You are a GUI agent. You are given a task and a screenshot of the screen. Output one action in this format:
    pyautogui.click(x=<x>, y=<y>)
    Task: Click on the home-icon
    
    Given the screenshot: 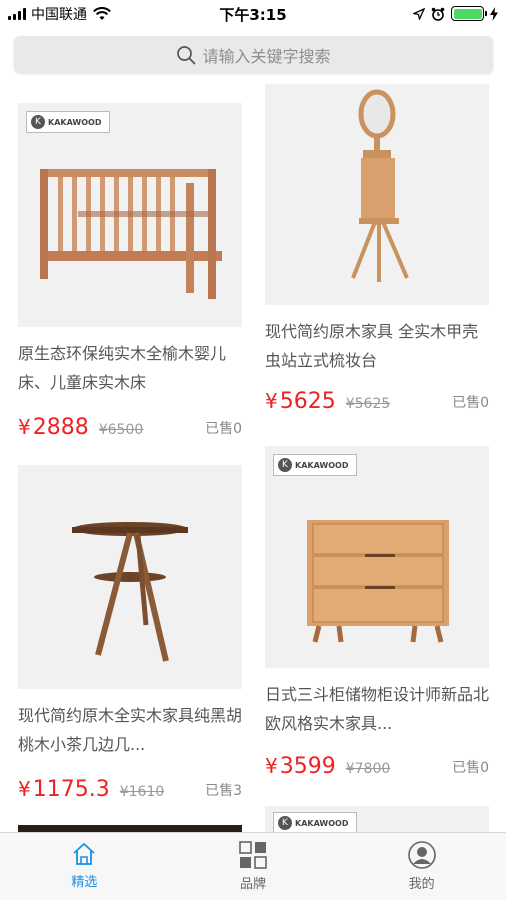 What is the action you would take?
    pyautogui.click(x=84, y=854)
    